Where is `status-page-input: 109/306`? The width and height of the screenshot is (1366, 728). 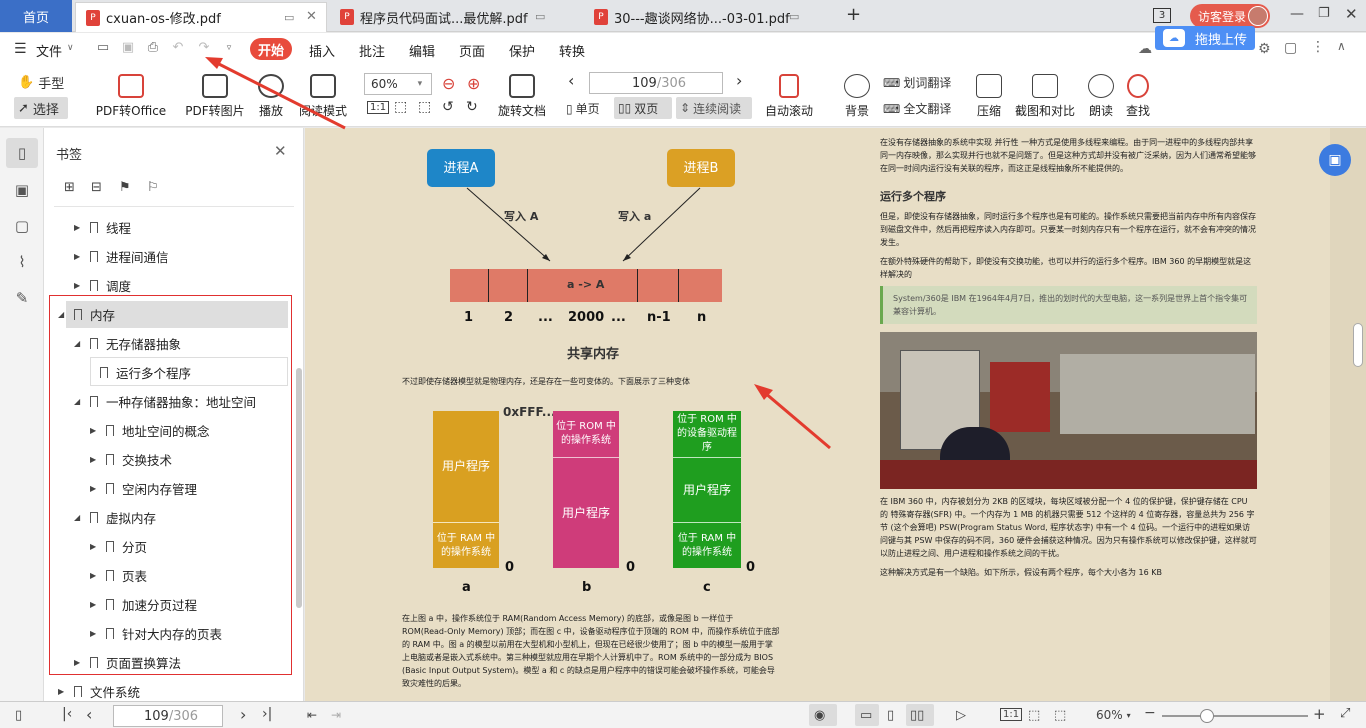 status-page-input: 109/306 is located at coordinates (168, 716).